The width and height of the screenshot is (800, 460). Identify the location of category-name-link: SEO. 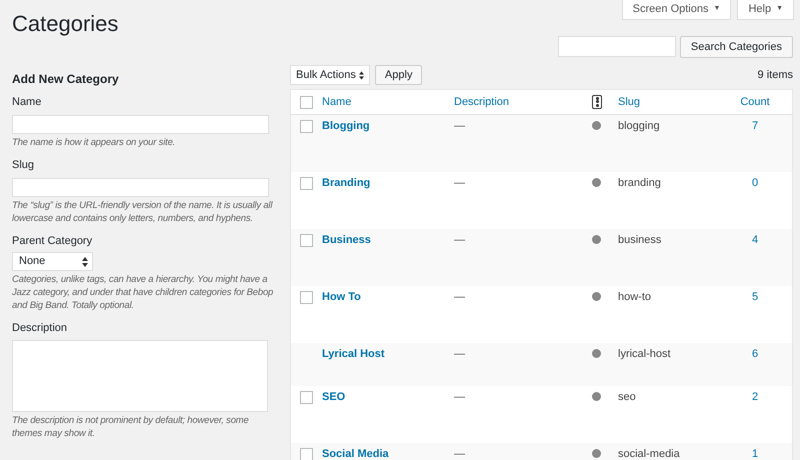
(334, 397).